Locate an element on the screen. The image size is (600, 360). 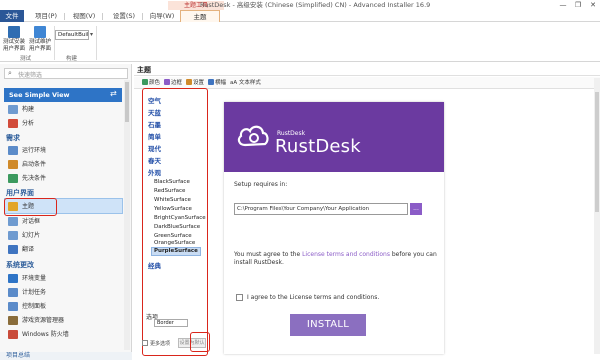
options-select: Border is located at coordinates (171, 323).